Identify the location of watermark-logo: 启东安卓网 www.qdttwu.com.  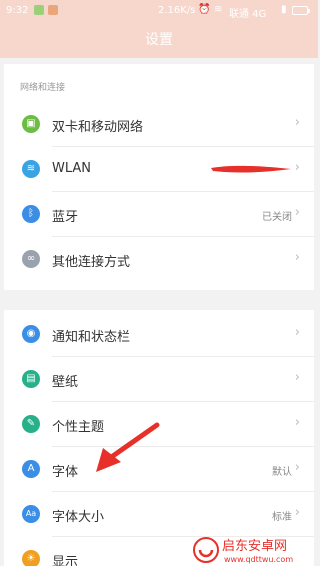
(254, 543).